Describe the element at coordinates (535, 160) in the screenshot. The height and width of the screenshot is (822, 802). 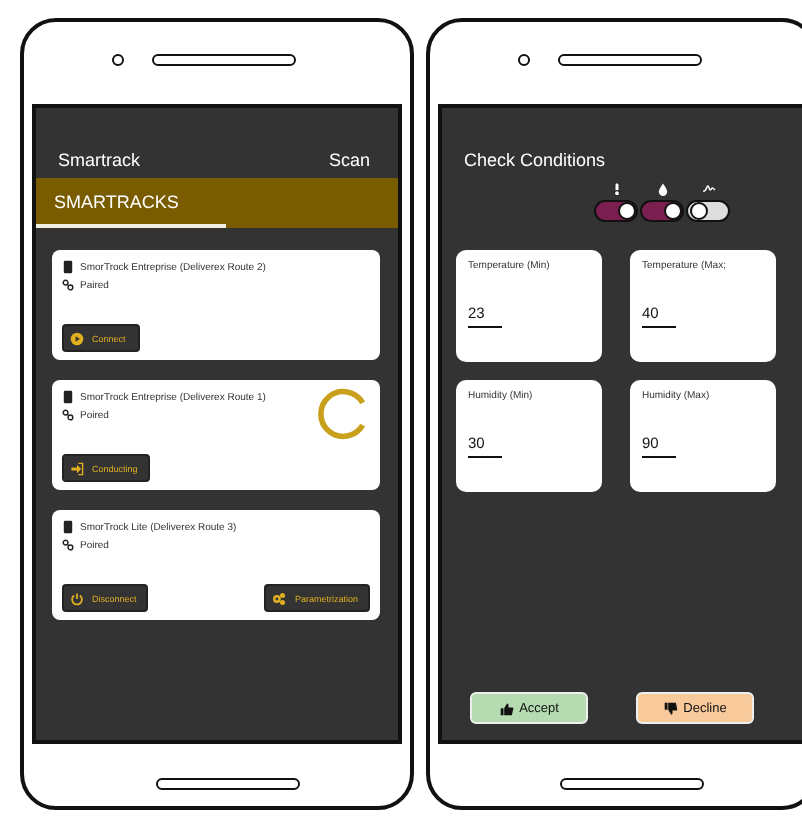
I see `screen-title: Check Conditions` at that location.